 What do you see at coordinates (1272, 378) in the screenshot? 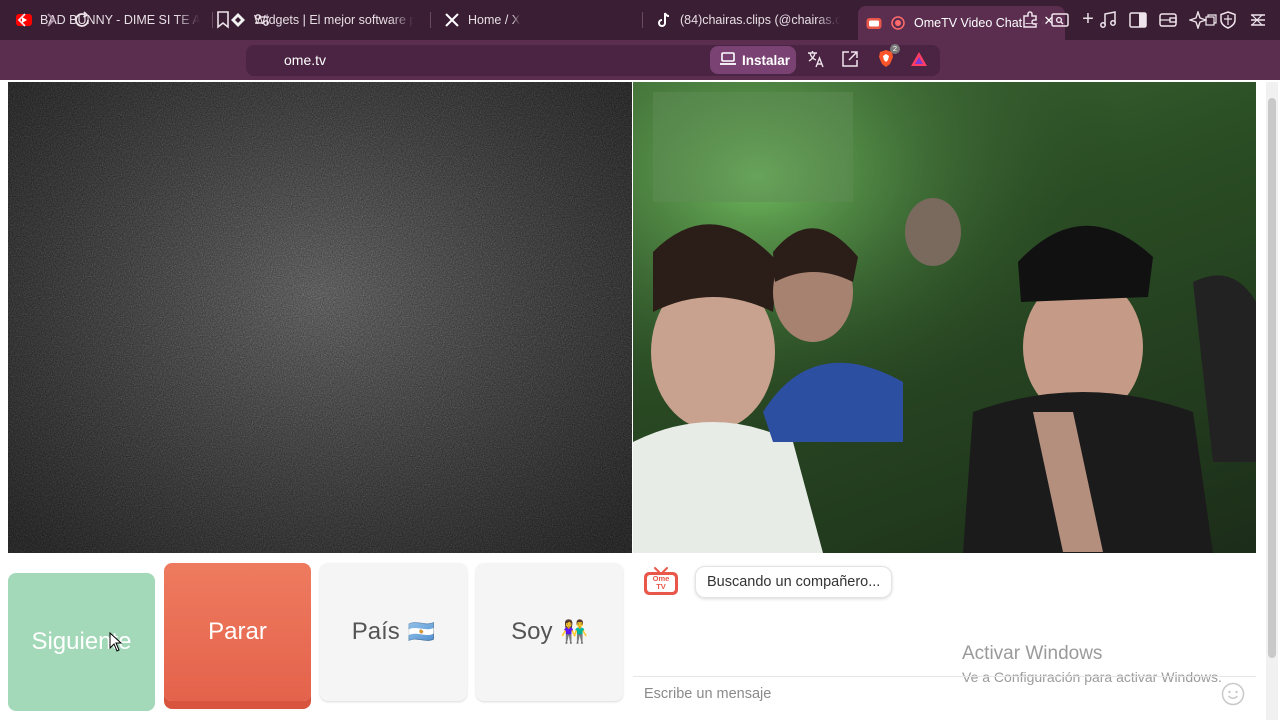
I see `scrollbar-thumb` at bounding box center [1272, 378].